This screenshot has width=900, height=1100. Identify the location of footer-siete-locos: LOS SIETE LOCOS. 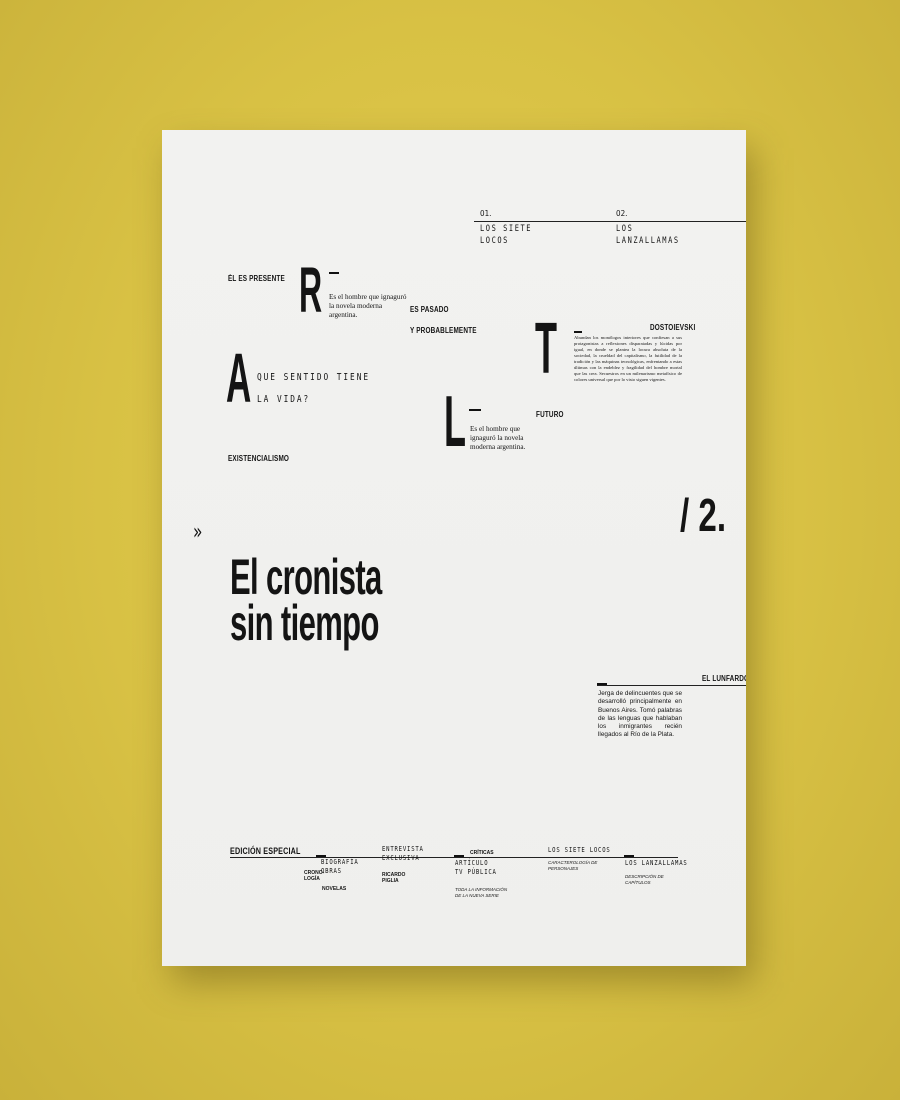
(579, 850).